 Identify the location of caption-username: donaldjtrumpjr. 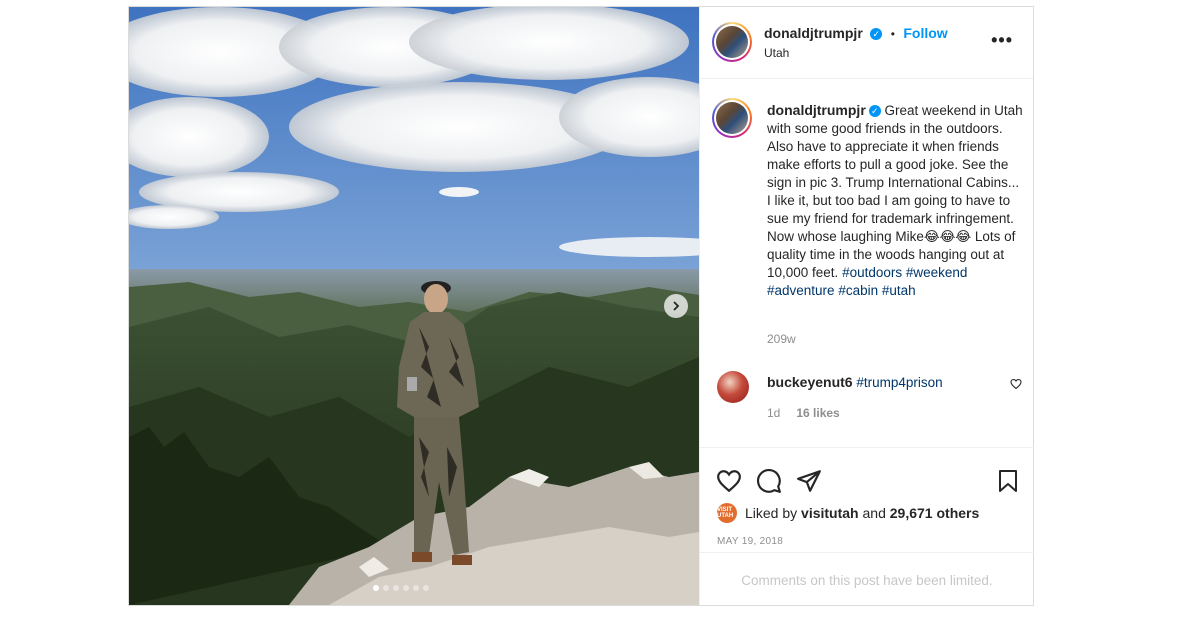
(816, 110).